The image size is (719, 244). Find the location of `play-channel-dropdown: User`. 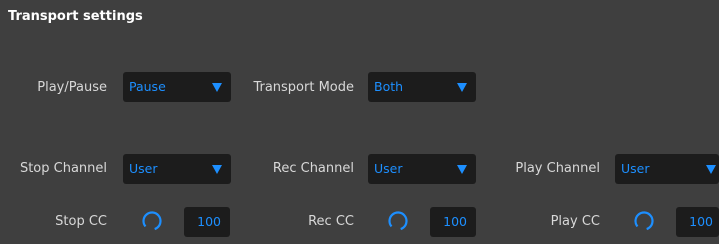

play-channel-dropdown: User is located at coordinates (667, 169).